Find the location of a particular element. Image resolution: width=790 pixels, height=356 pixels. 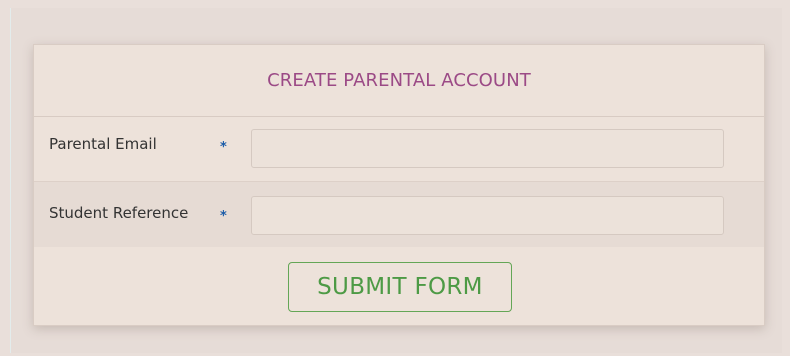

panel-title: CREATE PARENTAL ACCOUNT is located at coordinates (399, 80).